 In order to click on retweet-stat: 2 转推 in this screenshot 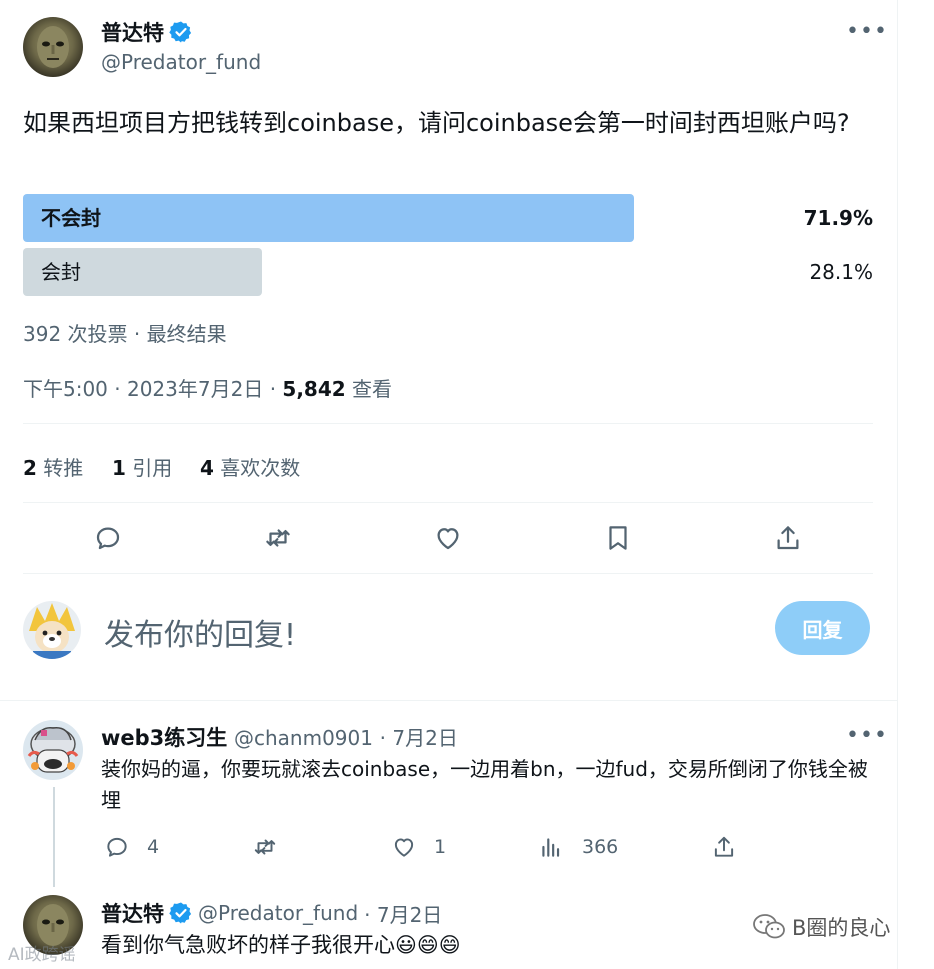, I will do `click(53, 466)`.